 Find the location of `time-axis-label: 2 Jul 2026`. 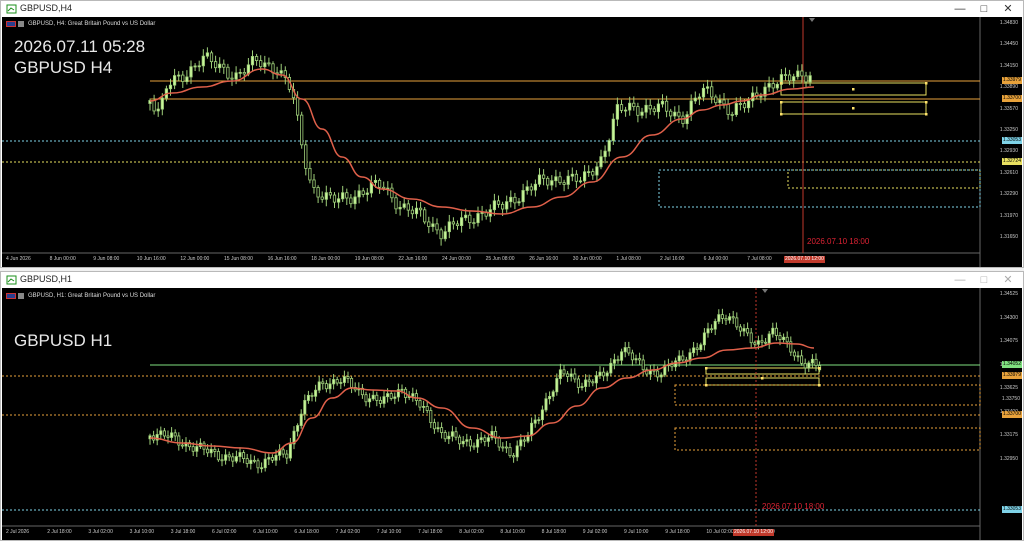

time-axis-label: 2 Jul 2026 is located at coordinates (18, 532).